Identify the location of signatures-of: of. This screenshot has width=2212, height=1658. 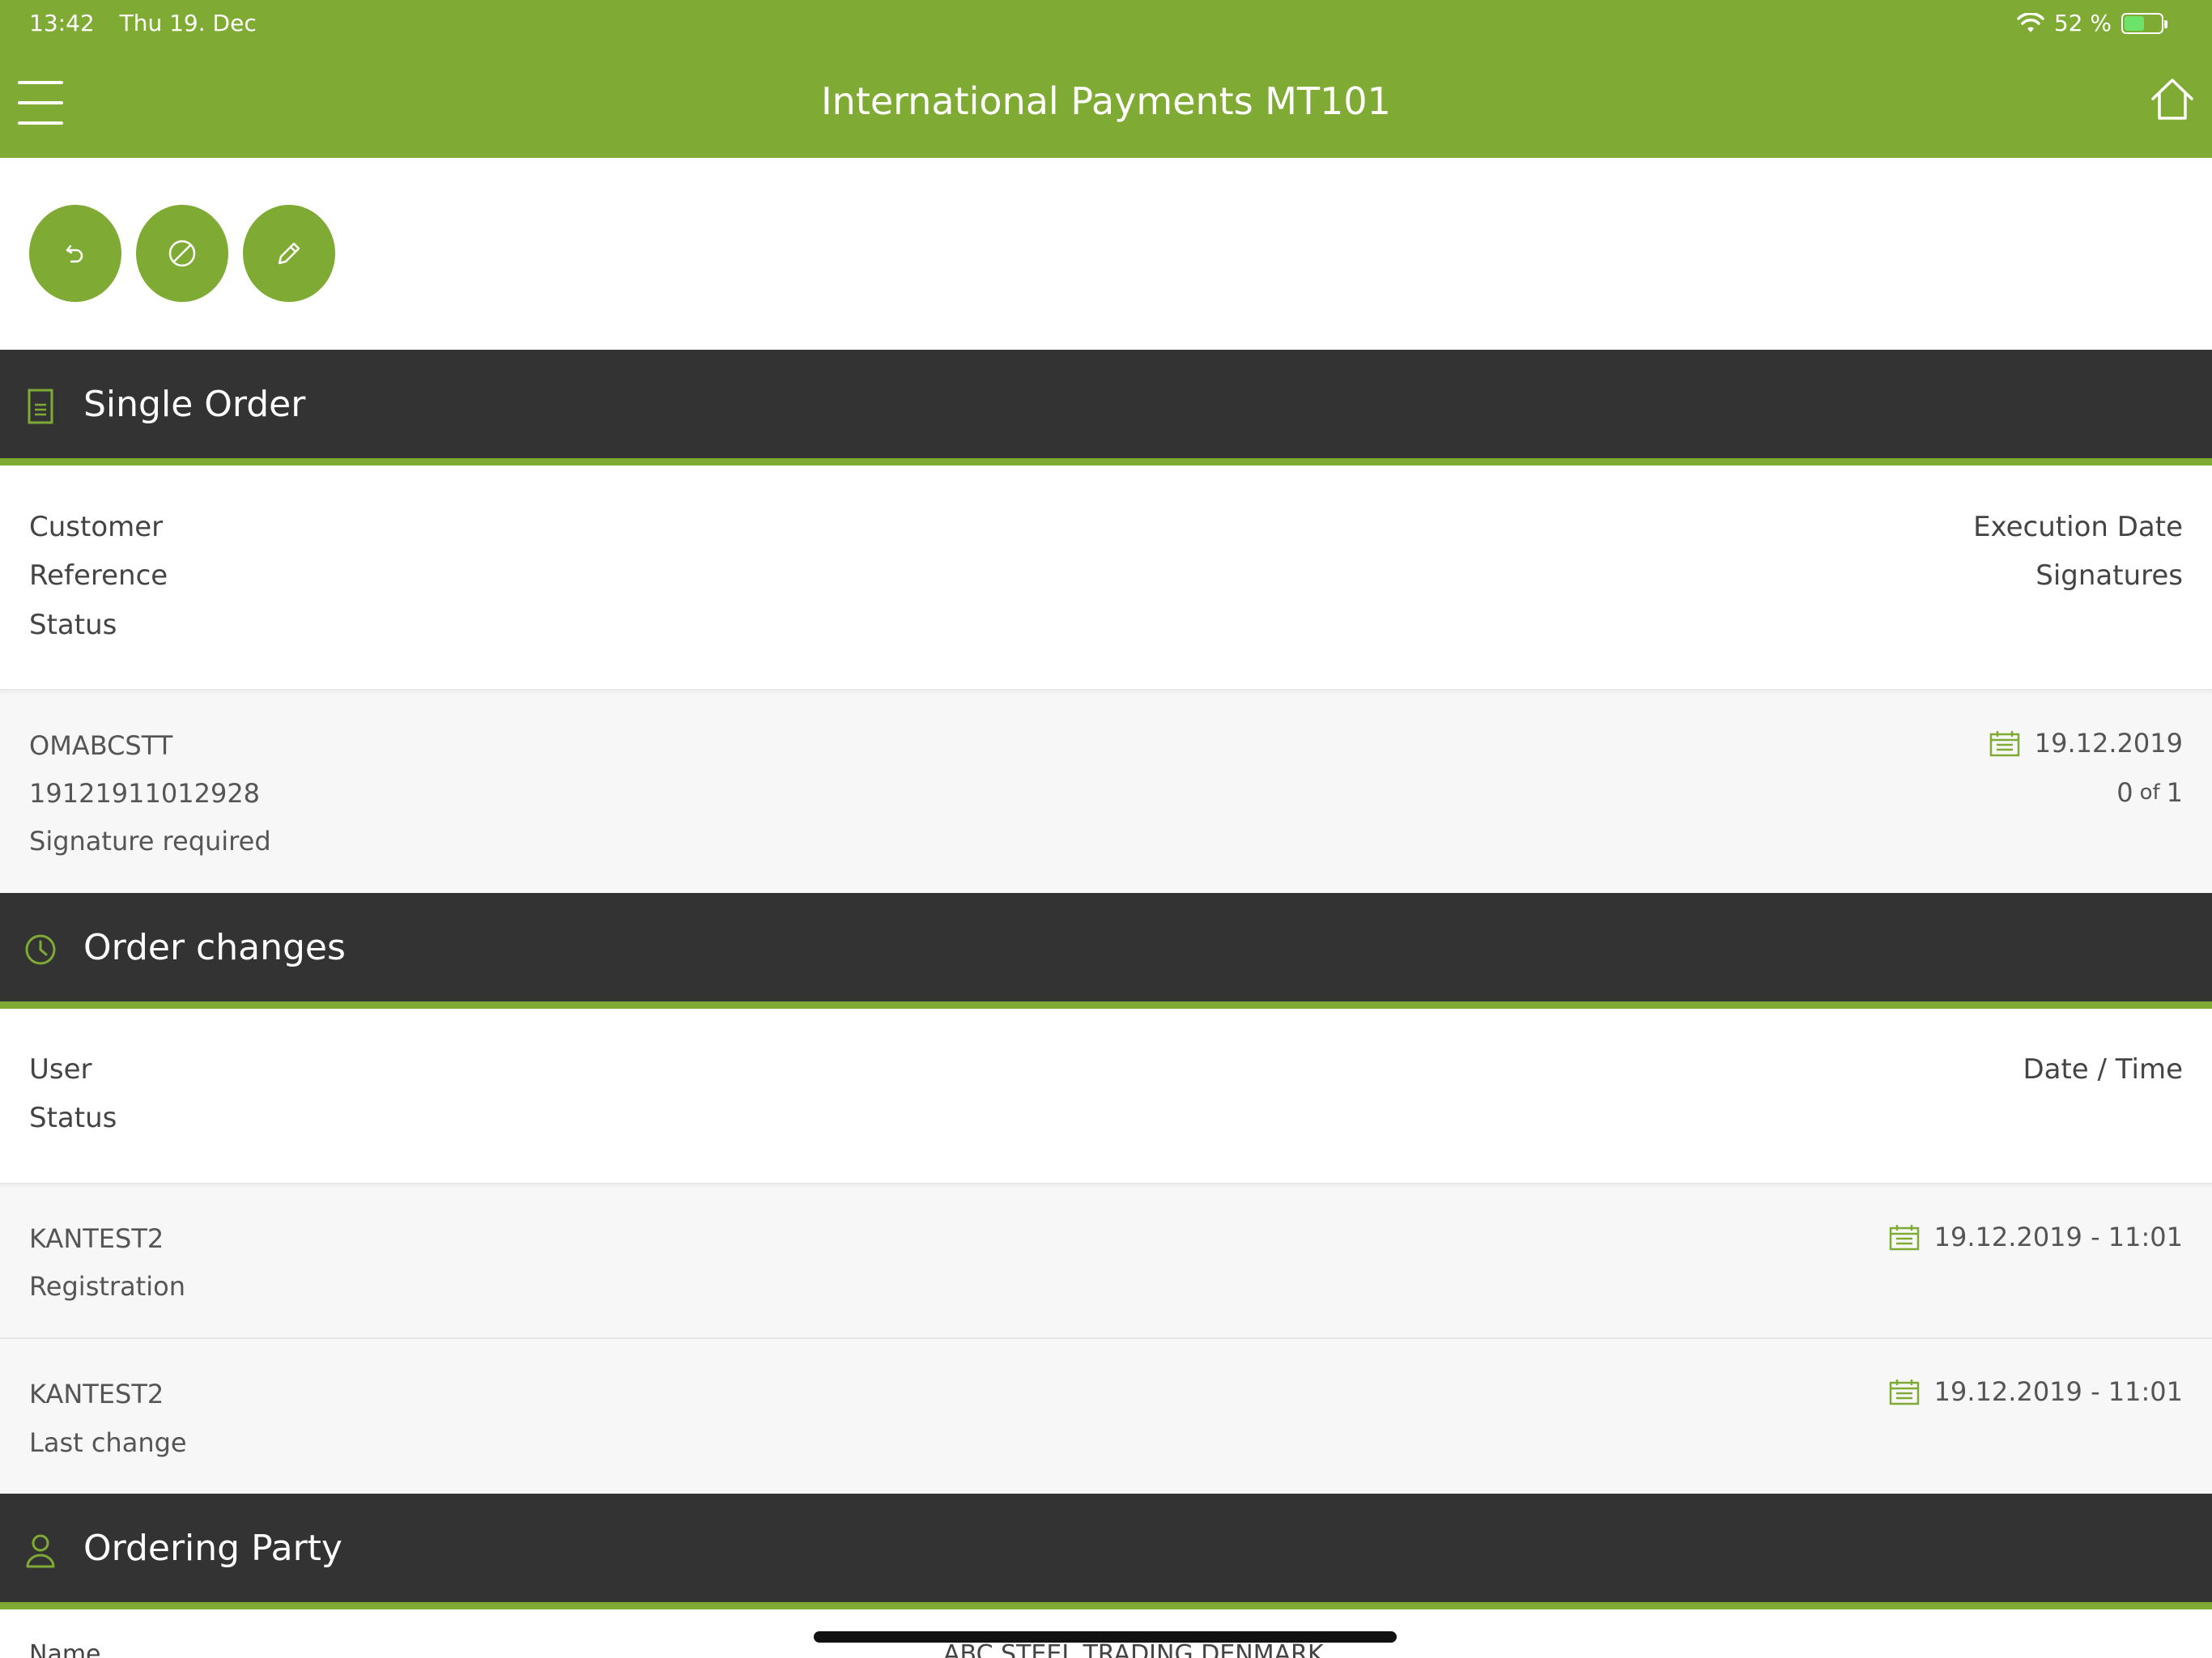
(2149, 792).